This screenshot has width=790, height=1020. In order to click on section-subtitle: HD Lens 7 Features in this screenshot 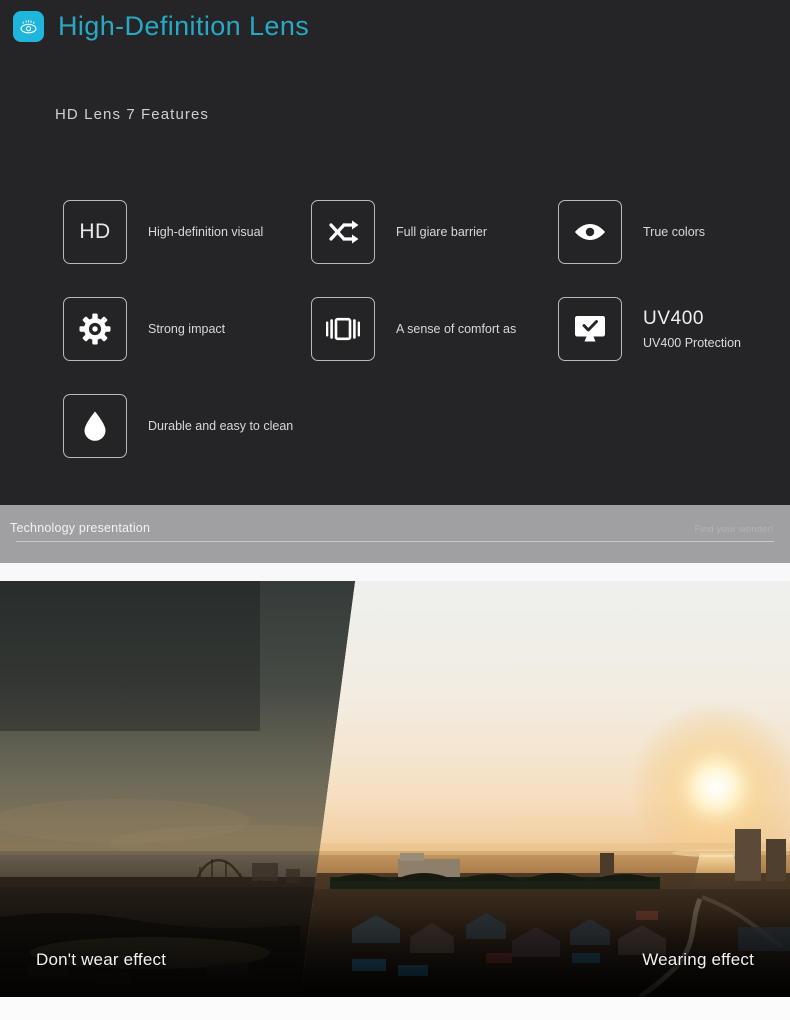, I will do `click(132, 114)`.